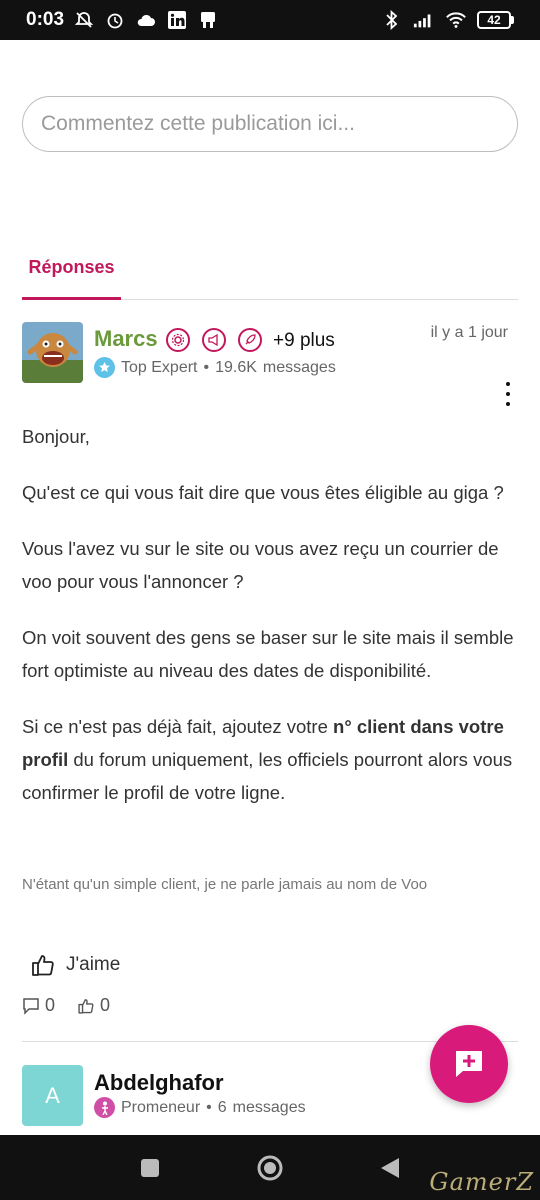 The width and height of the screenshot is (540, 1200). Describe the element at coordinates (222, 1107) in the screenshot. I see `next-author-message-count: 6` at that location.